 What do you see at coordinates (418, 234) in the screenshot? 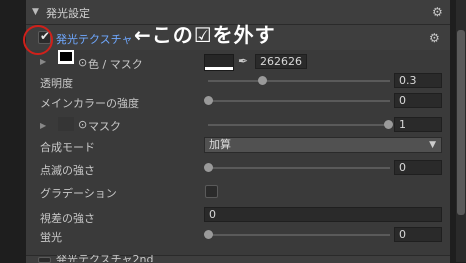
I see `fluorescence-field: 0` at bounding box center [418, 234].